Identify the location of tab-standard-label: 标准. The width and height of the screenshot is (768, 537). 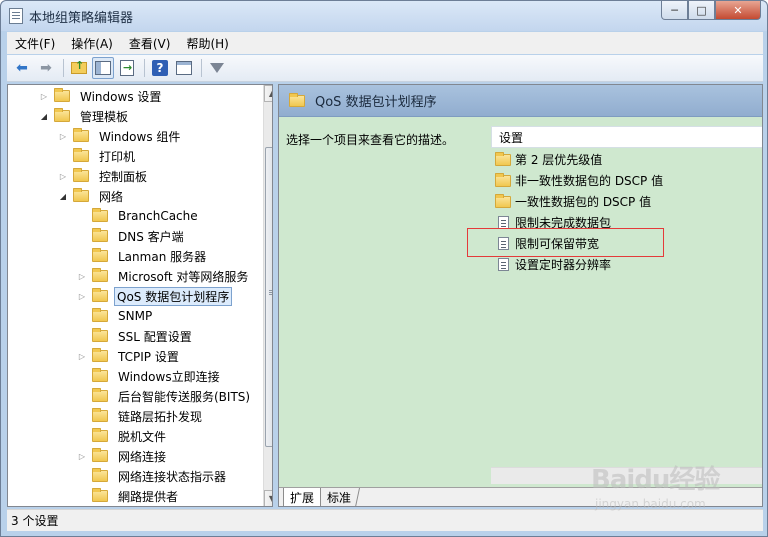
(339, 498).